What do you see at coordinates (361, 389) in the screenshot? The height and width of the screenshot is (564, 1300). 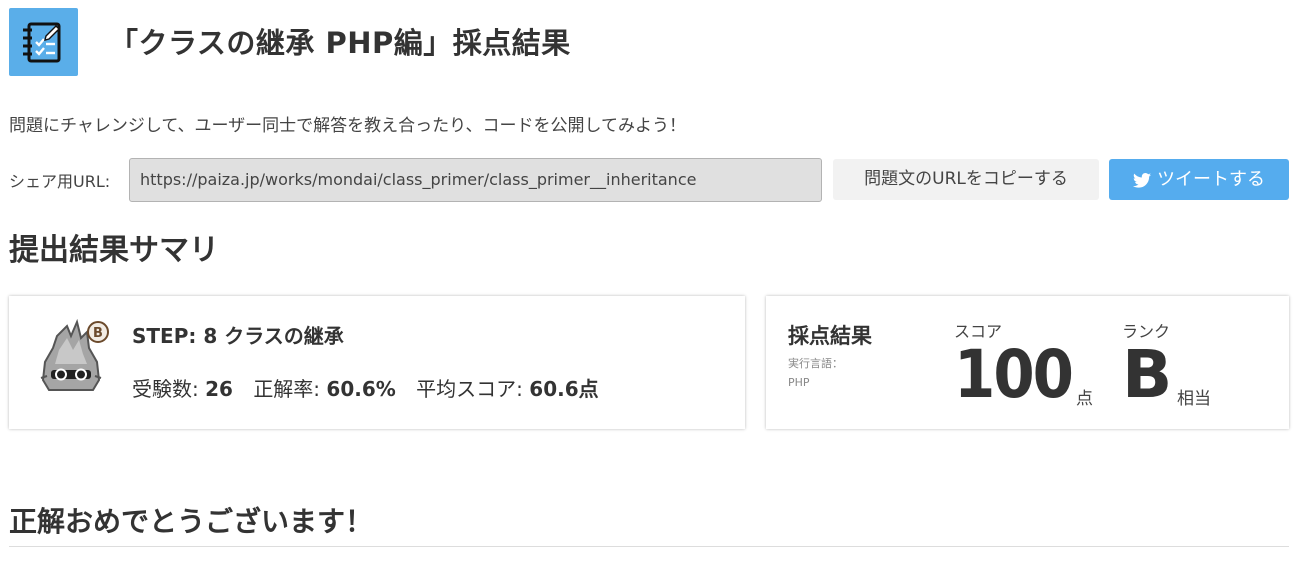 I see `accuracy-value: 60.6%` at bounding box center [361, 389].